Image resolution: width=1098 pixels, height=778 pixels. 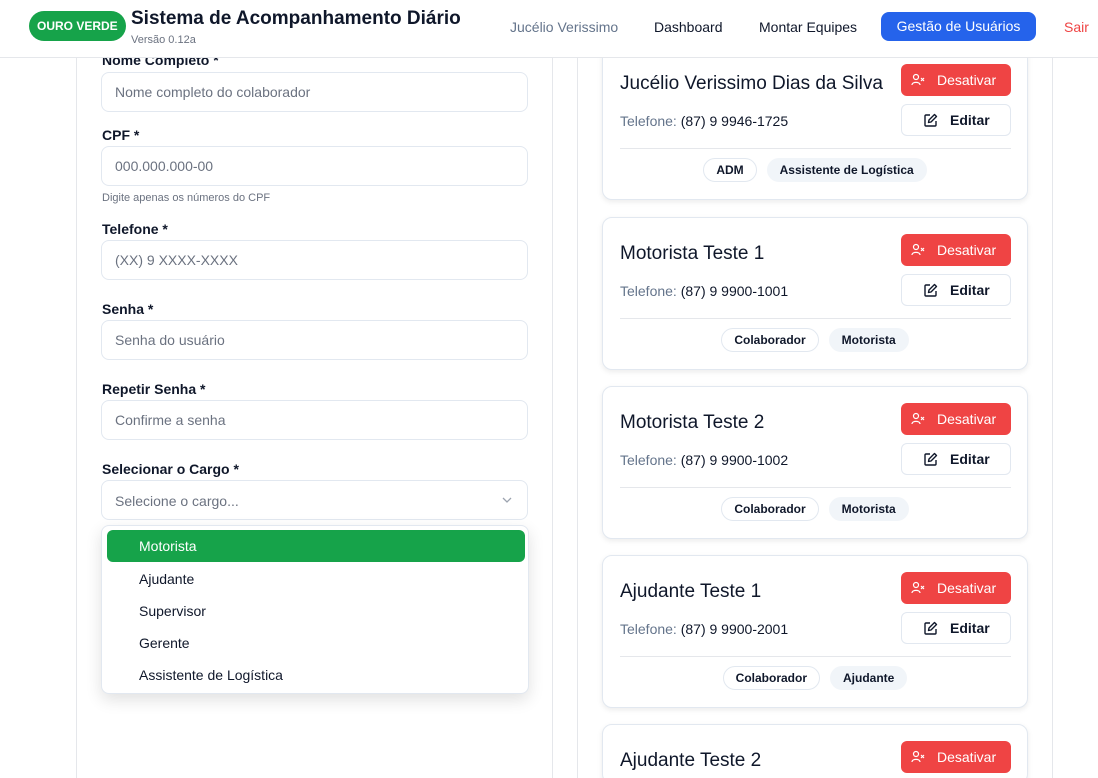 I want to click on role-badge: Assistente de Logística, so click(x=846, y=170).